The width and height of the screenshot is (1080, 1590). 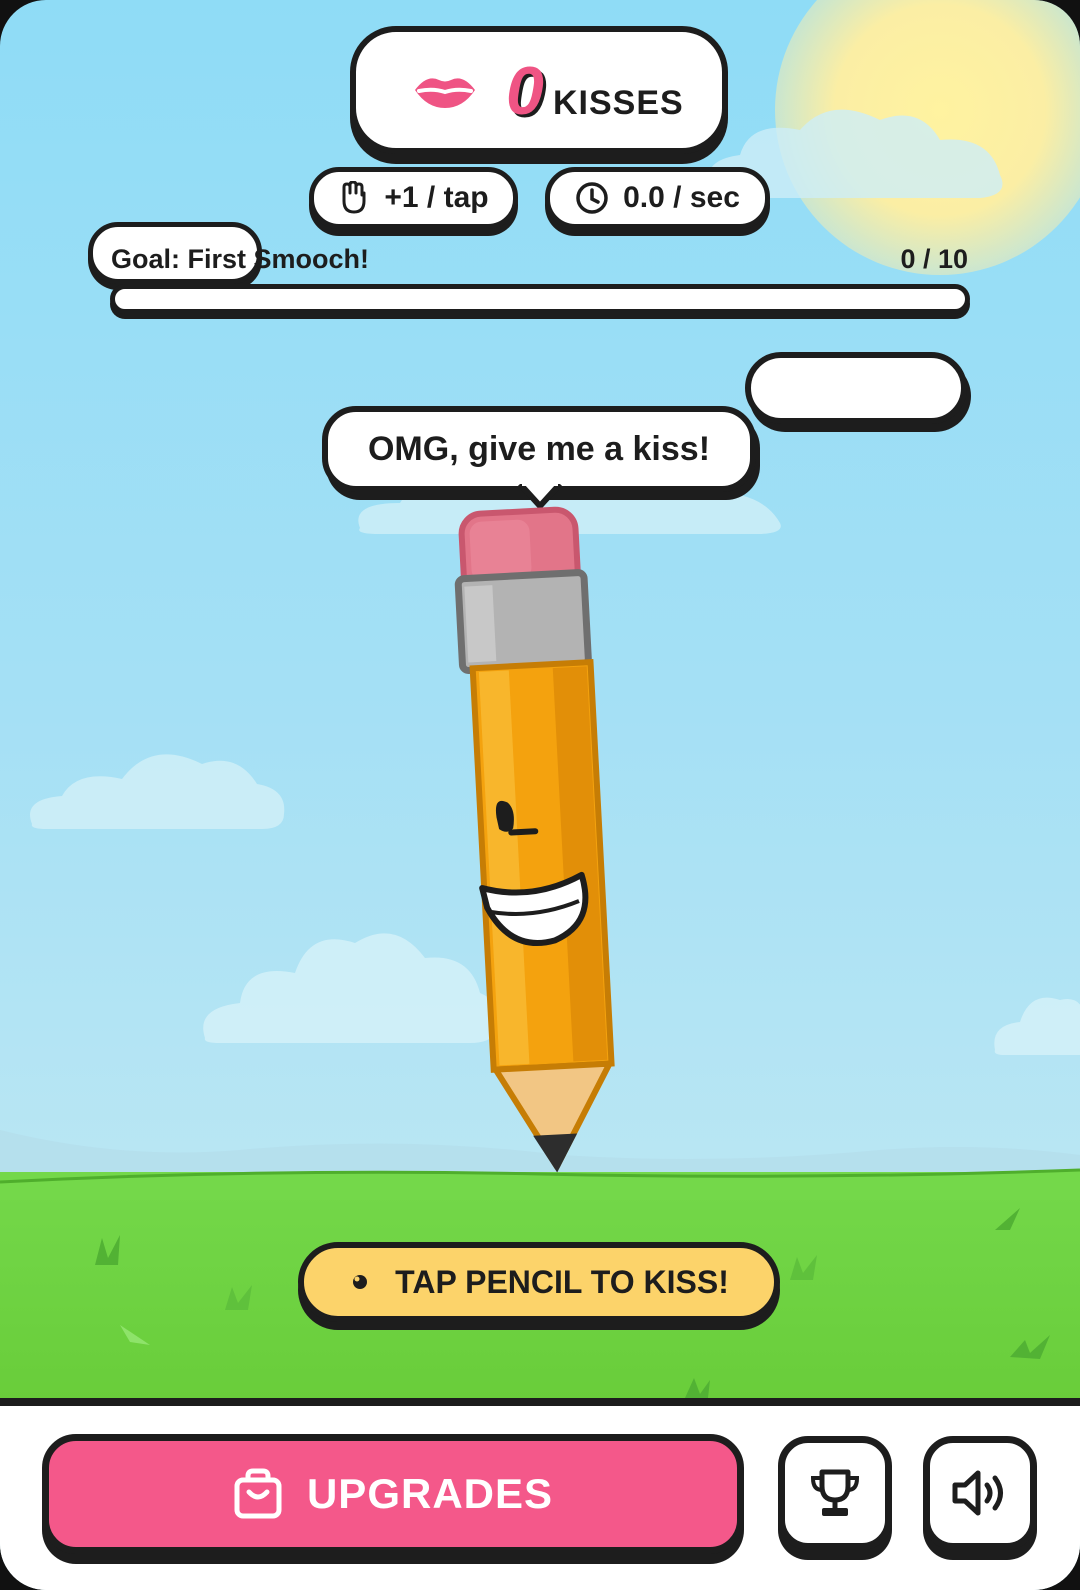 What do you see at coordinates (258, 1493) in the screenshot?
I see `shopping-bag-icon` at bounding box center [258, 1493].